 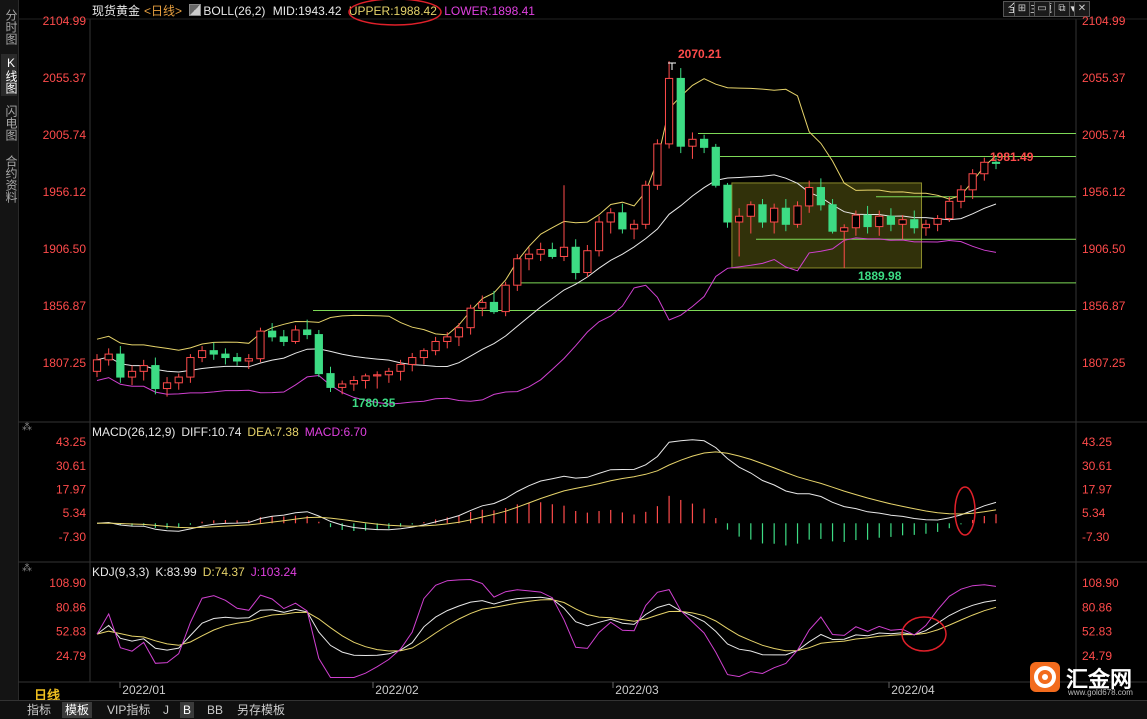 I want to click on price-tick-left: 1906.50, so click(x=65, y=249).